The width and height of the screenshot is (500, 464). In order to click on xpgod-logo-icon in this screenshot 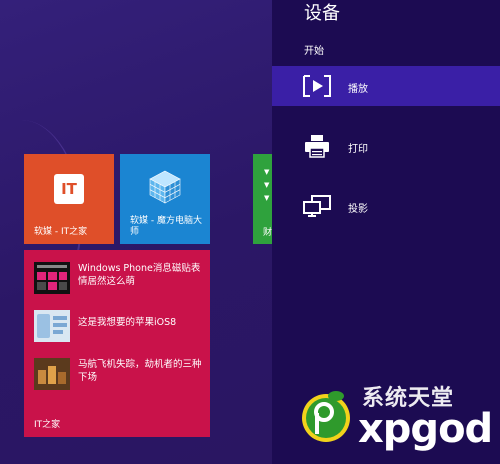, I will do `click(326, 416)`.